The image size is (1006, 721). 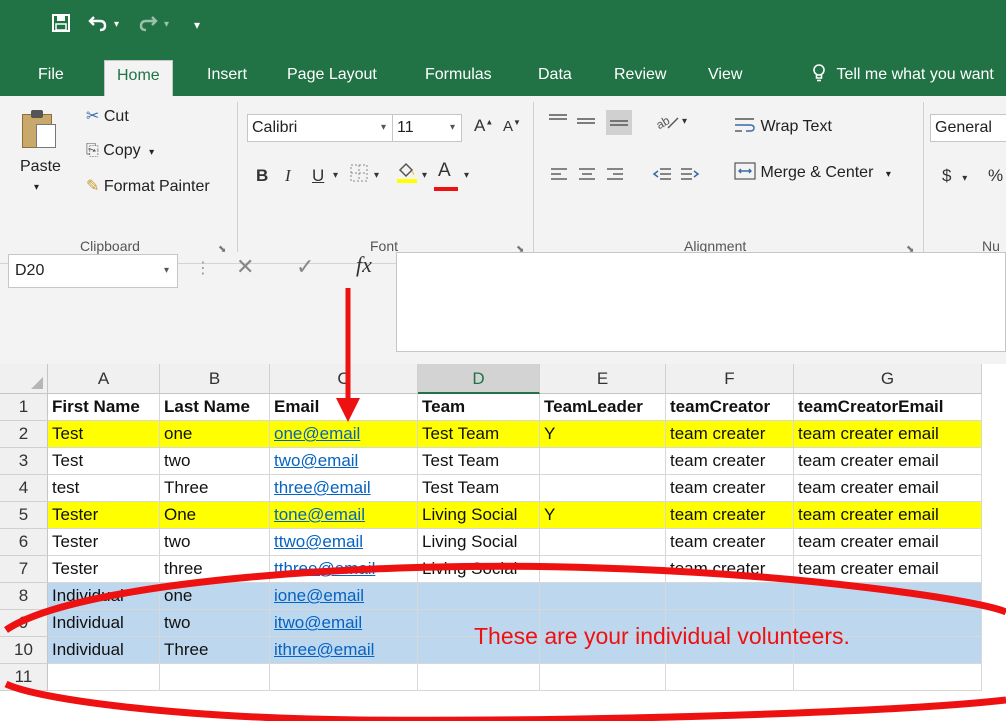 I want to click on redo-icon, so click(x=148, y=25).